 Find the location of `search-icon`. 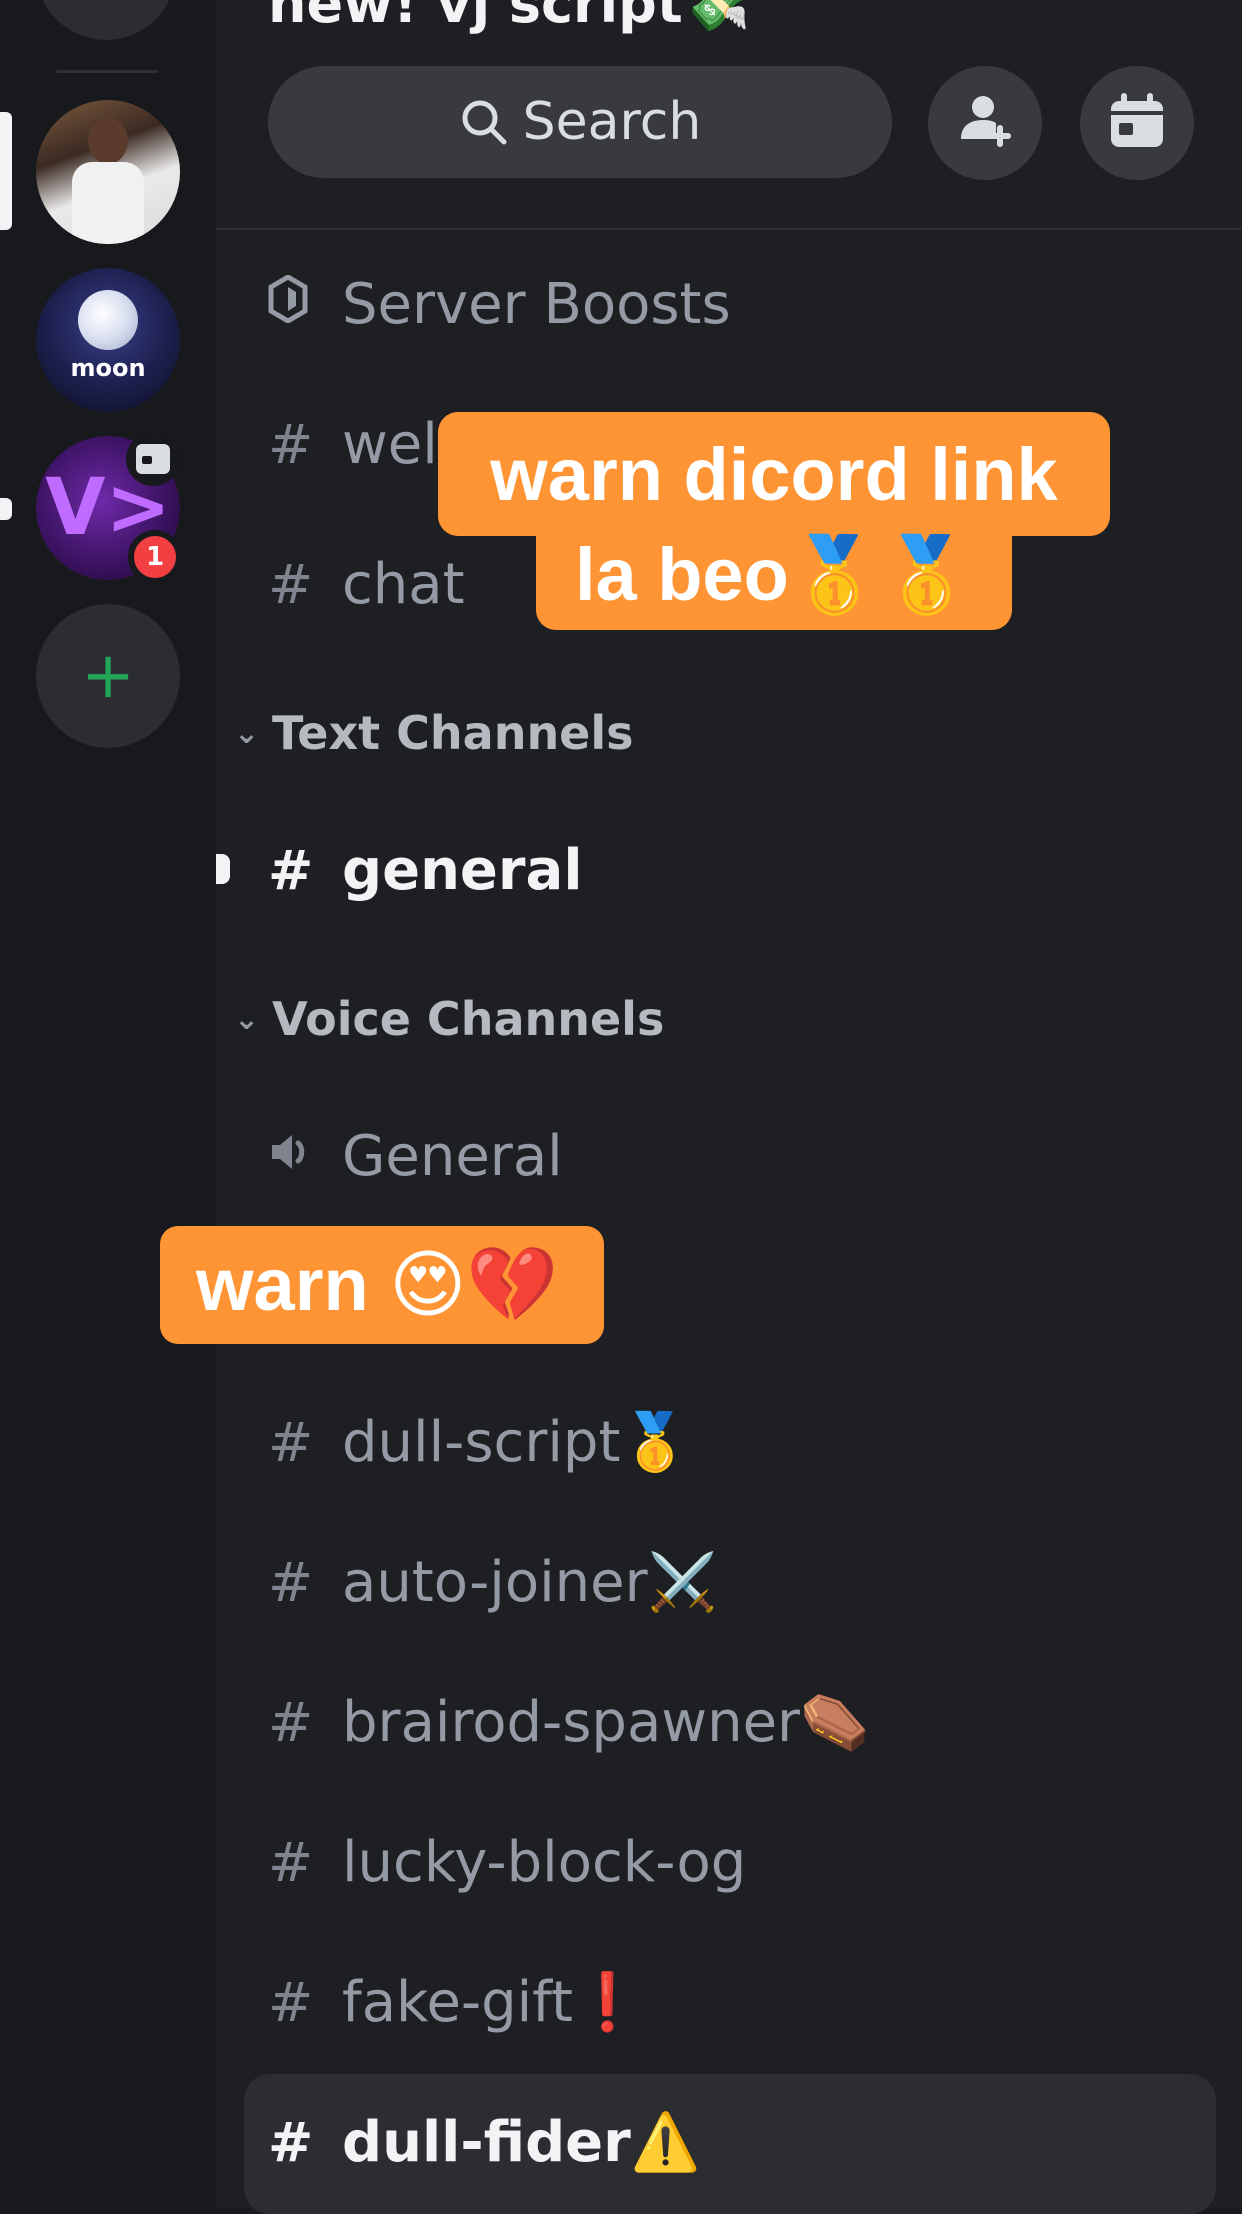

search-icon is located at coordinates (484, 122).